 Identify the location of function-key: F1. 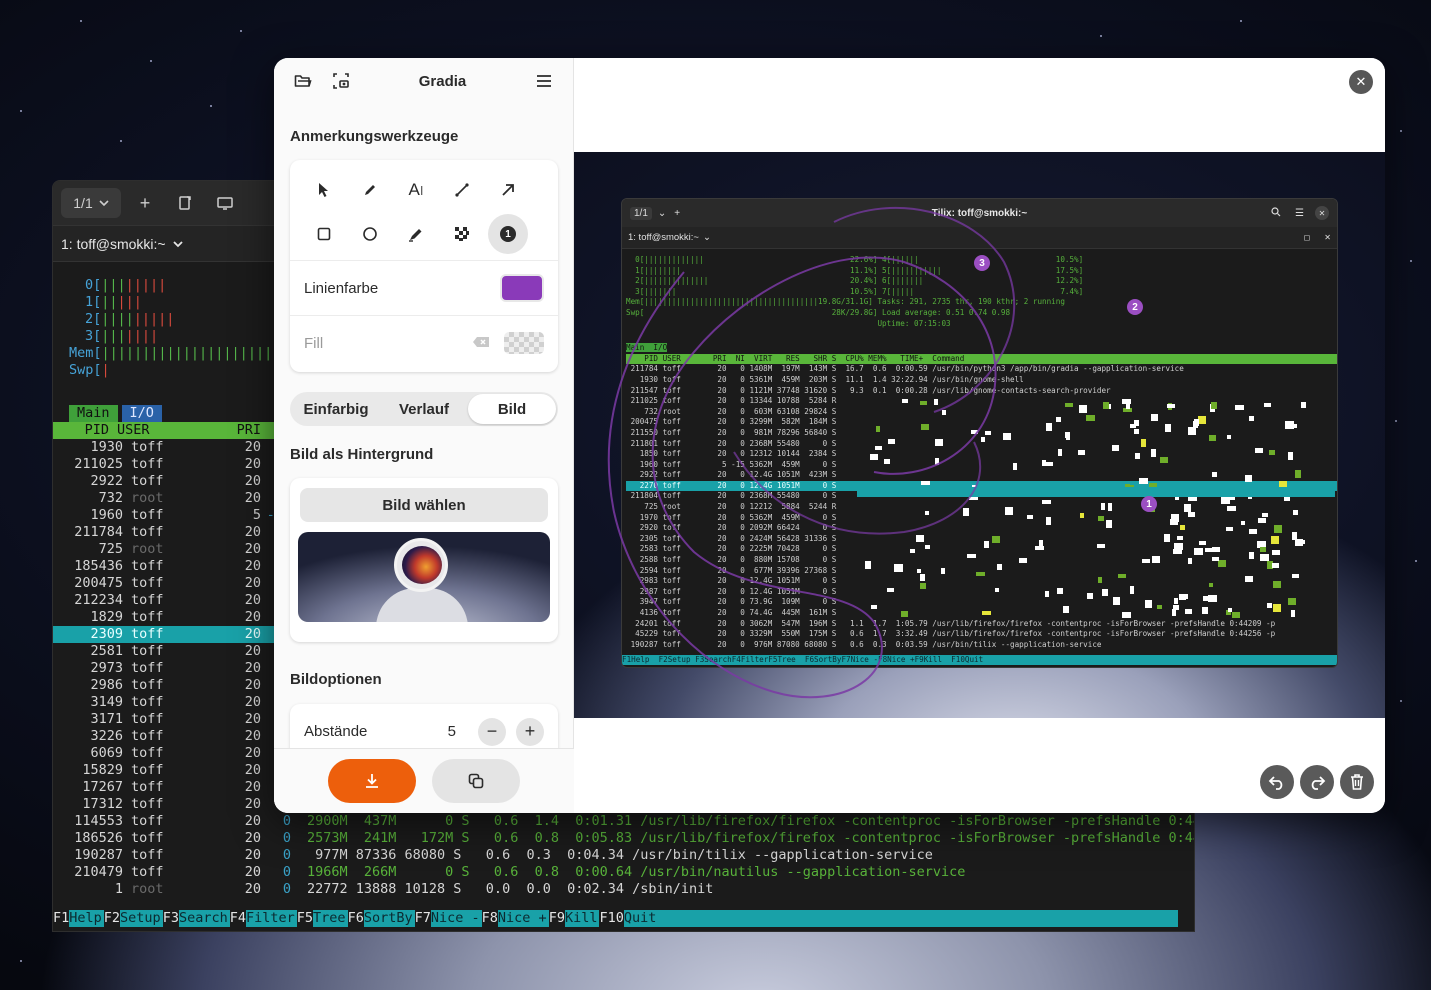
(61, 918).